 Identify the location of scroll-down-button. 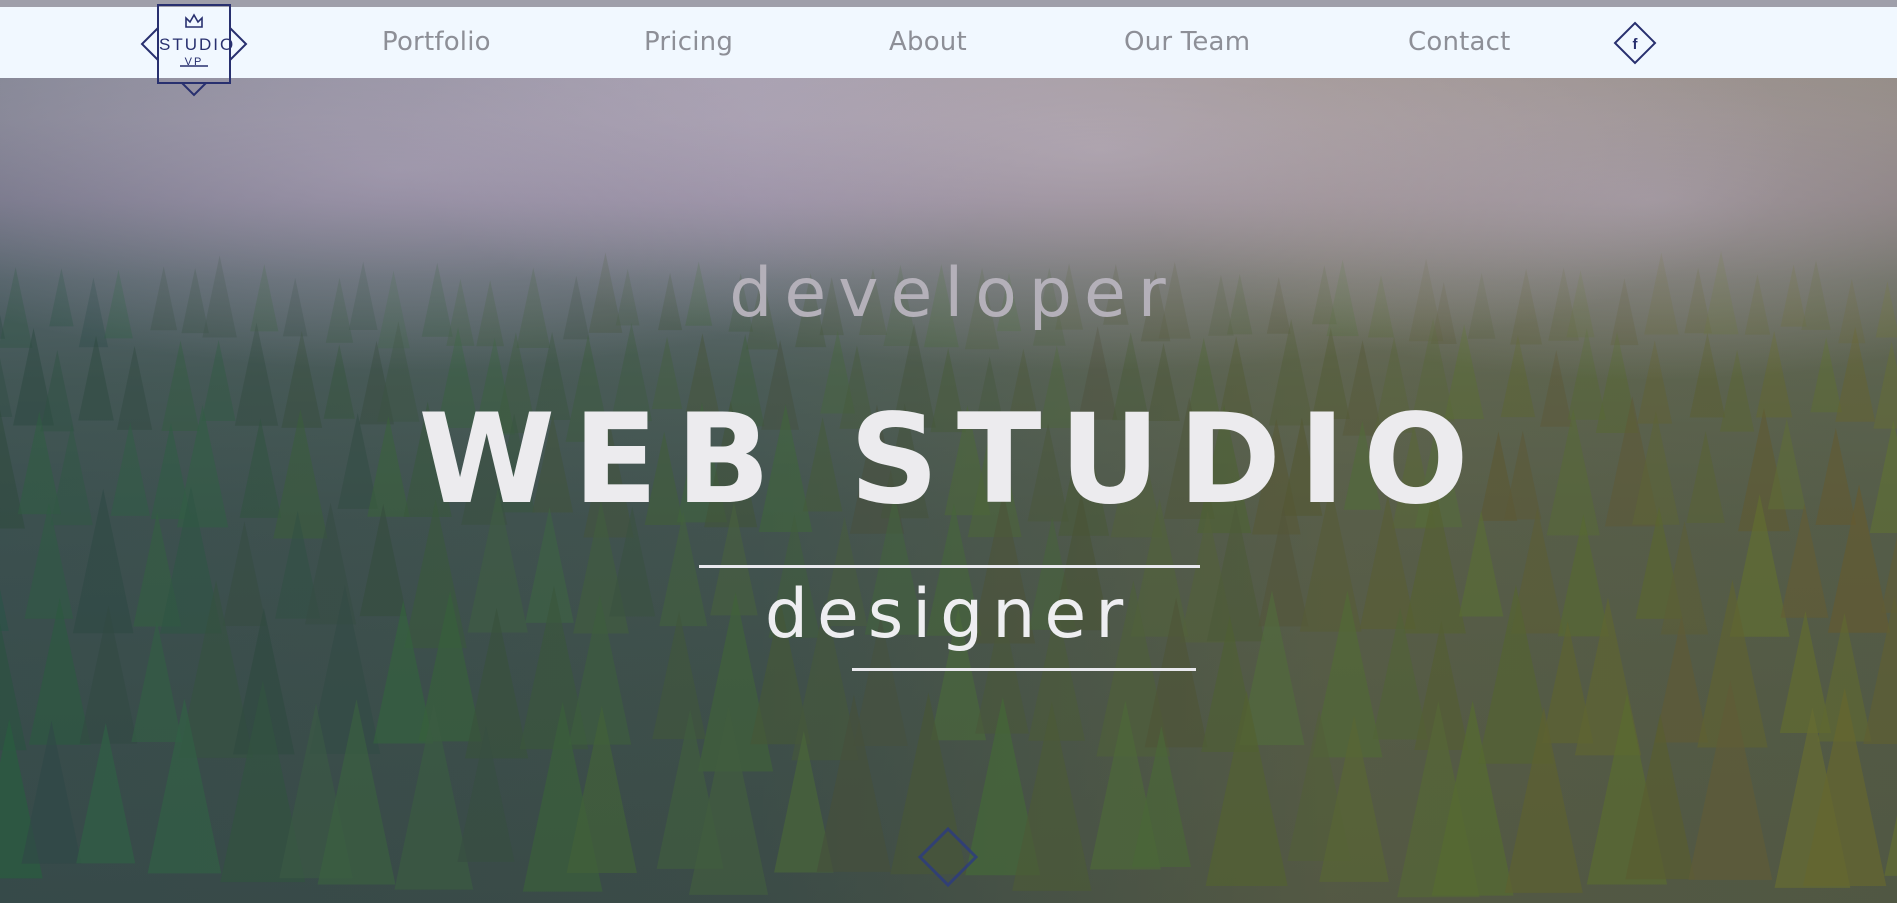
(948, 857).